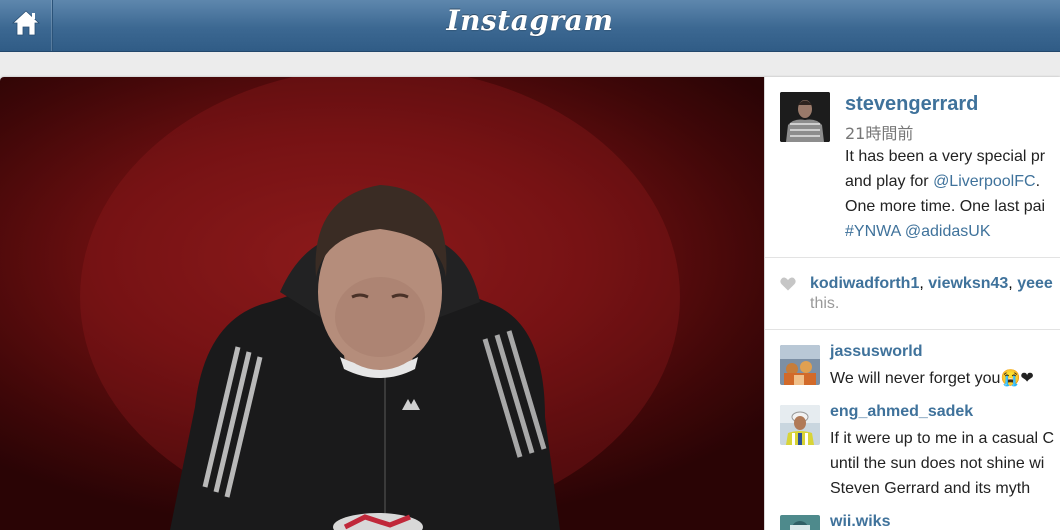 This screenshot has height=530, width=1060. What do you see at coordinates (879, 132) in the screenshot?
I see `post-timestamp: 21時間前` at bounding box center [879, 132].